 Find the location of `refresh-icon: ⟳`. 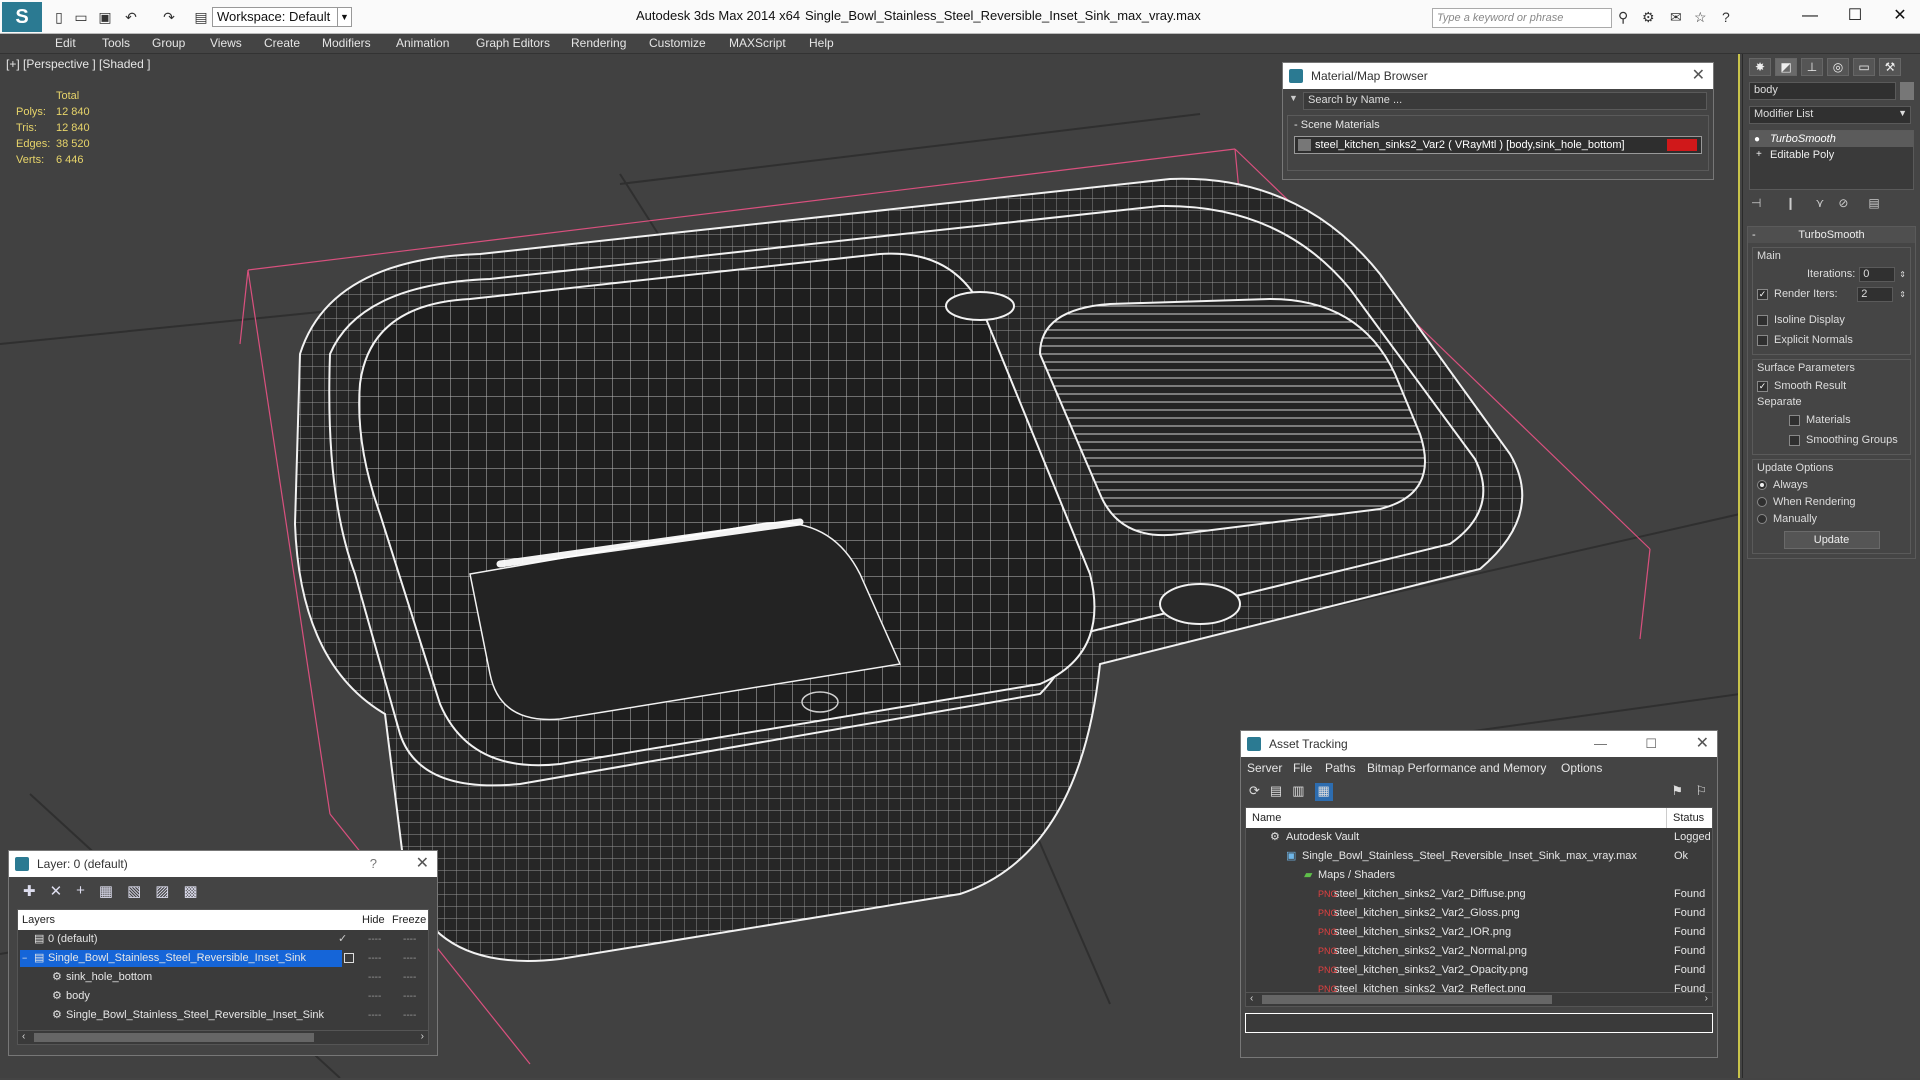

refresh-icon: ⟳ is located at coordinates (1254, 792).